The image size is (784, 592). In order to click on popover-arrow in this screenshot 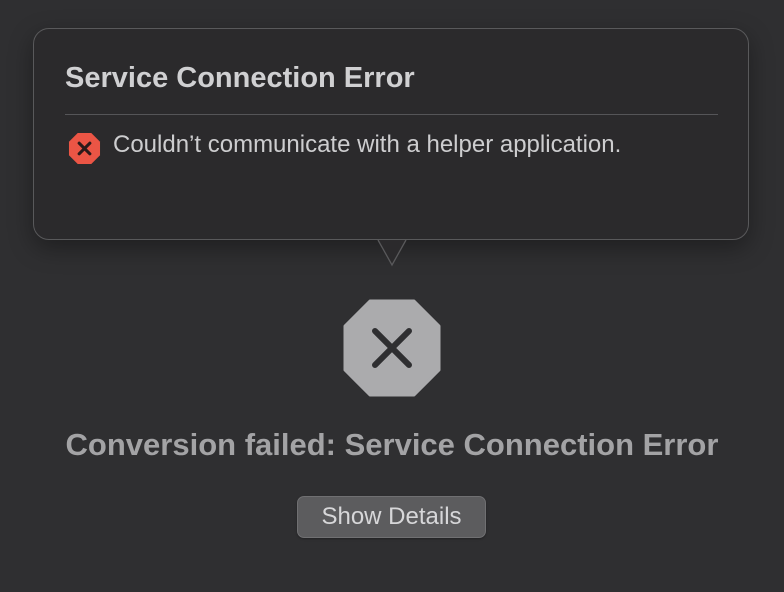, I will do `click(392, 253)`.